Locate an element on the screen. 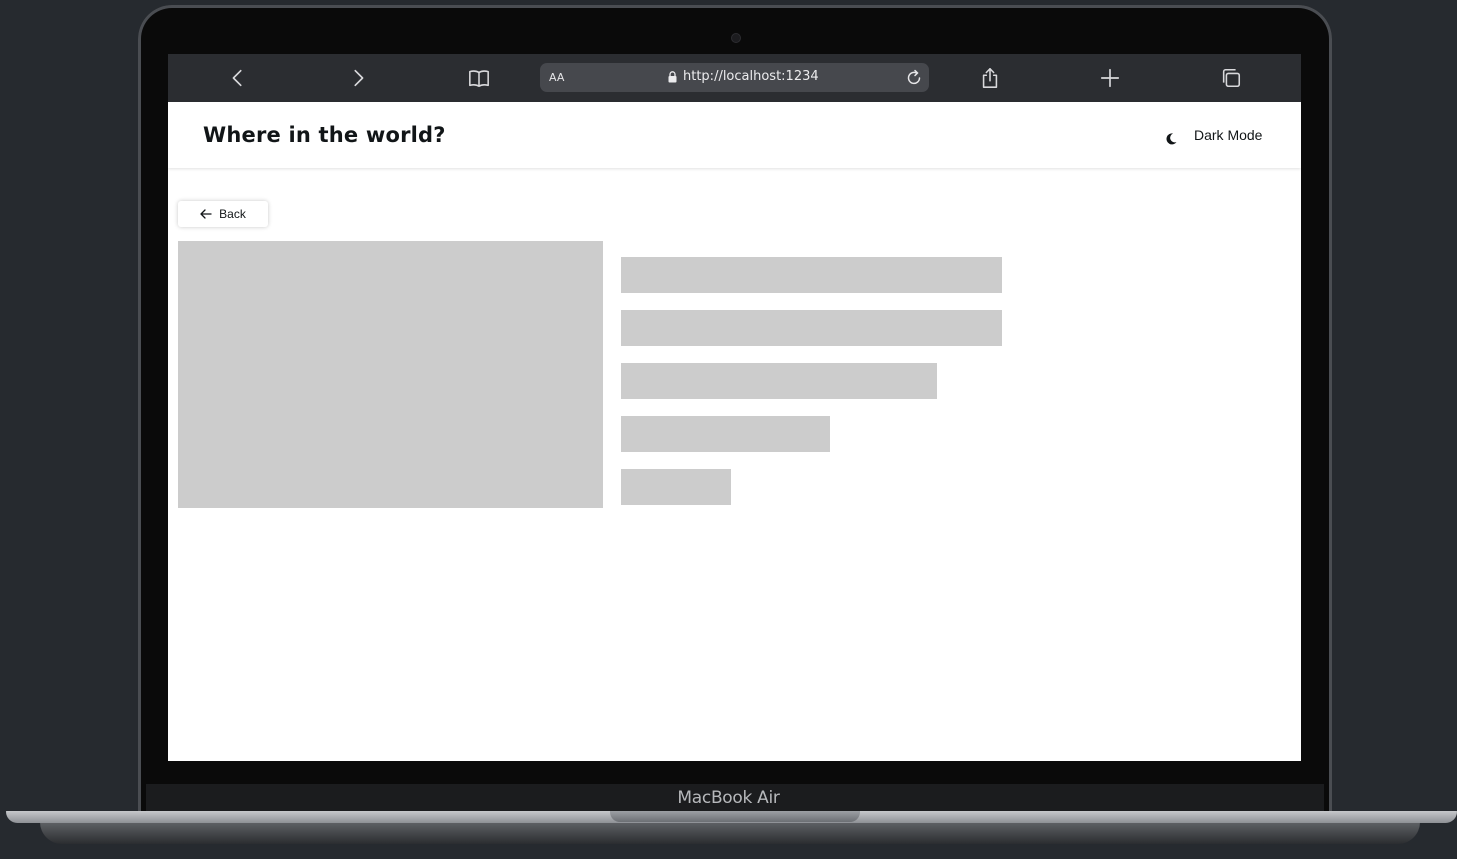 The width and height of the screenshot is (1457, 859). device-label: MacBook Air is located at coordinates (728, 798).